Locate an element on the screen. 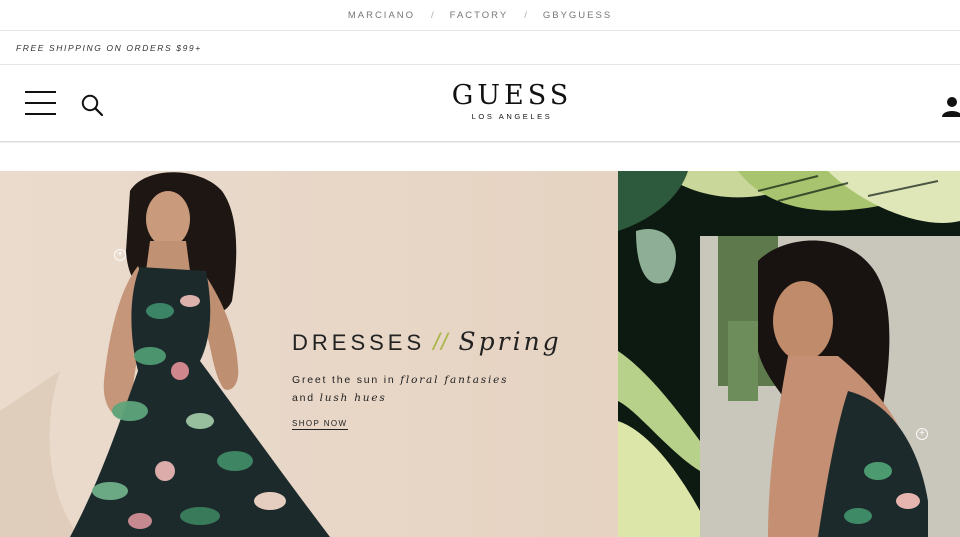  guess-logo: GUESS LOS ANGELES is located at coordinates (512, 101).